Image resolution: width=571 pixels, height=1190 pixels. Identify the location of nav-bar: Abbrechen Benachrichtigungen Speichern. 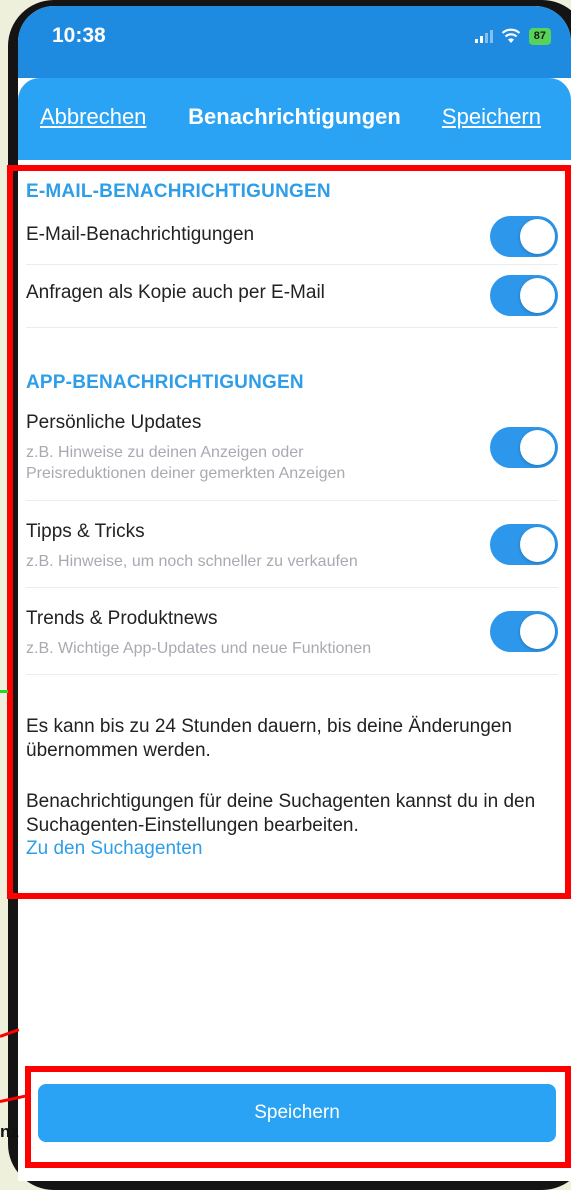
(294, 119).